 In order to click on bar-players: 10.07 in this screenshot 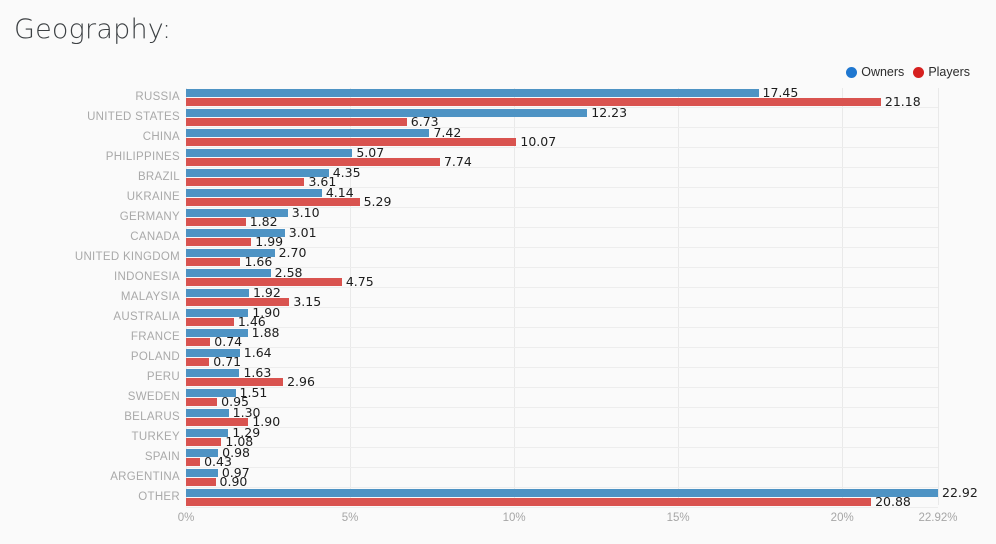, I will do `click(371, 141)`.